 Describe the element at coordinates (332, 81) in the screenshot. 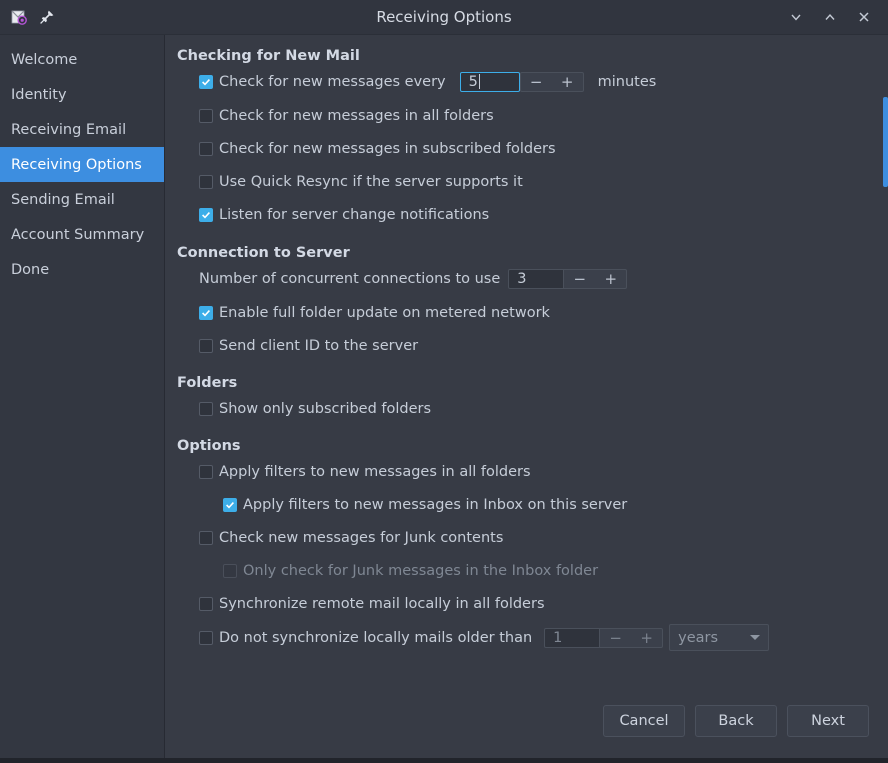

I see `label-check-every: Check for new messages every` at that location.